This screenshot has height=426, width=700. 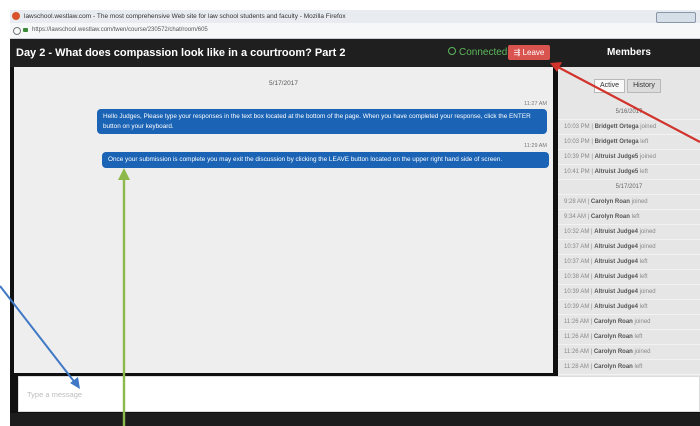 What do you see at coordinates (124, 297) in the screenshot?
I see `green-arrow` at bounding box center [124, 297].